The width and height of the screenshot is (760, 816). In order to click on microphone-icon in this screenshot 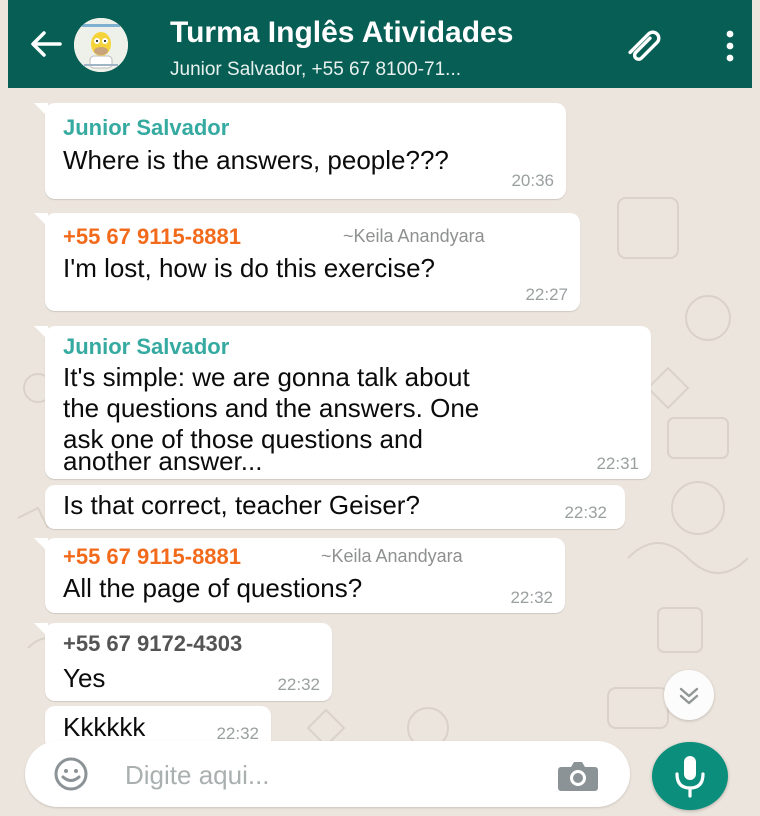, I will do `click(690, 777)`.